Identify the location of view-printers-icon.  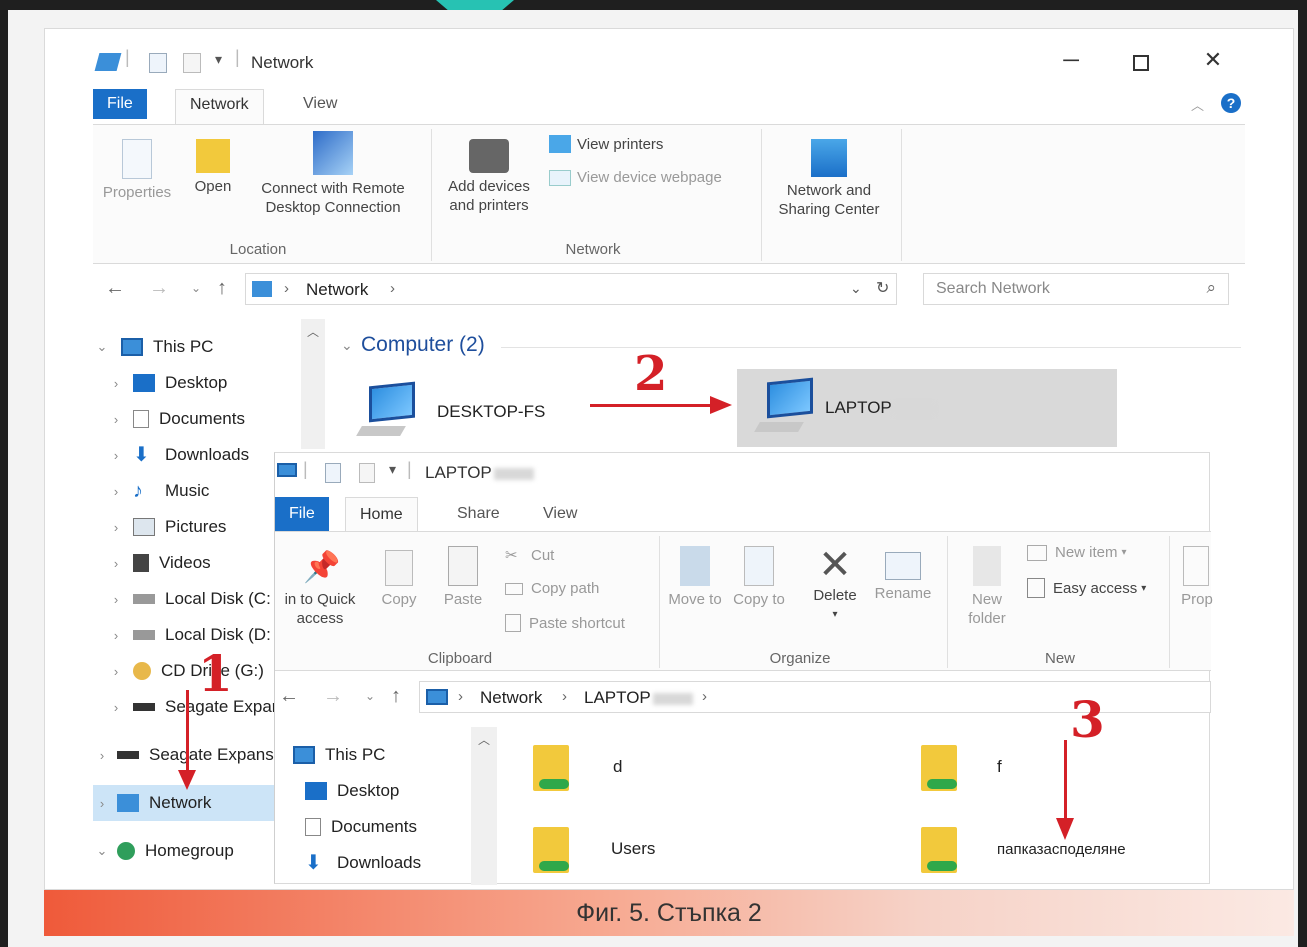
(560, 144).